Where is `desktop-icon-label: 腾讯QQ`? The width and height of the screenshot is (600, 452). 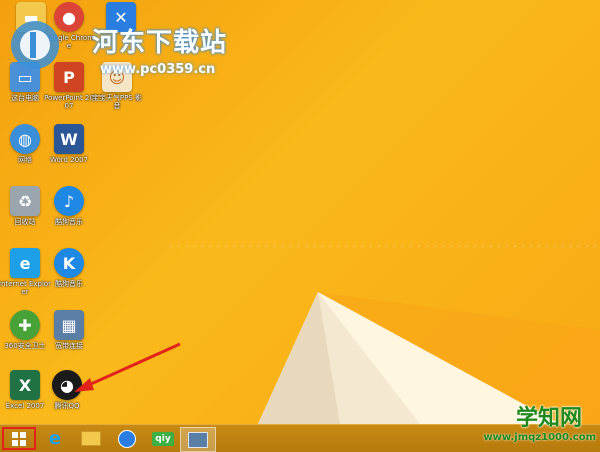 desktop-icon-label: 腾讯QQ is located at coordinates (67, 406).